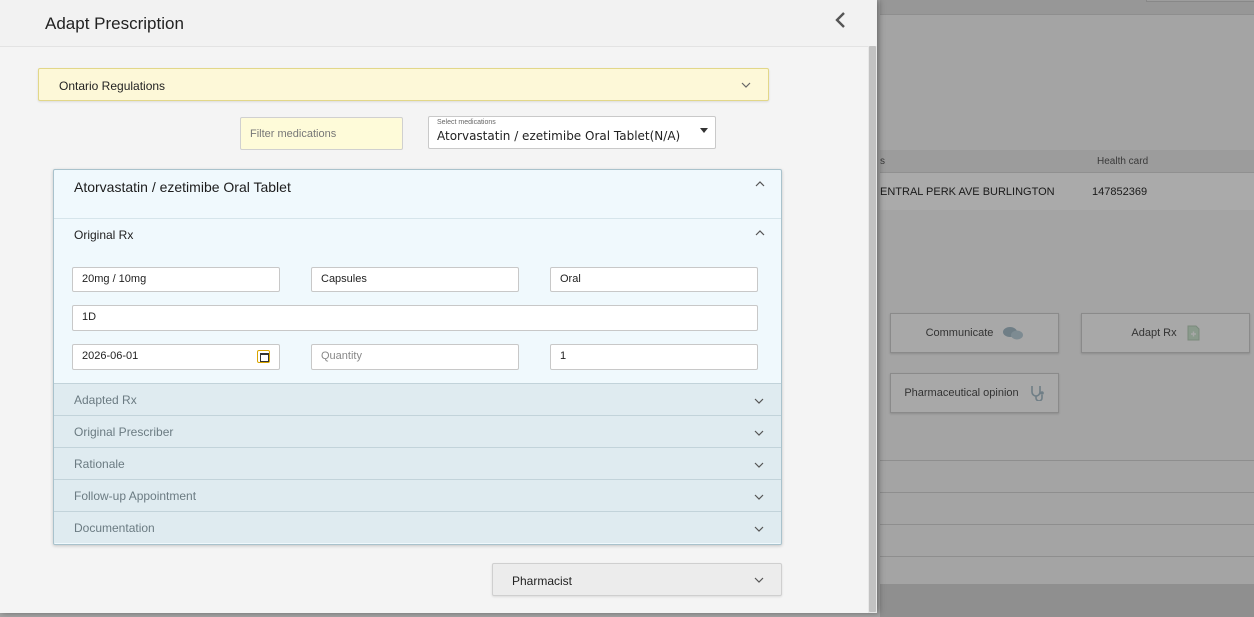 The height and width of the screenshot is (617, 1254). I want to click on background-top-button, so click(1200, 1).